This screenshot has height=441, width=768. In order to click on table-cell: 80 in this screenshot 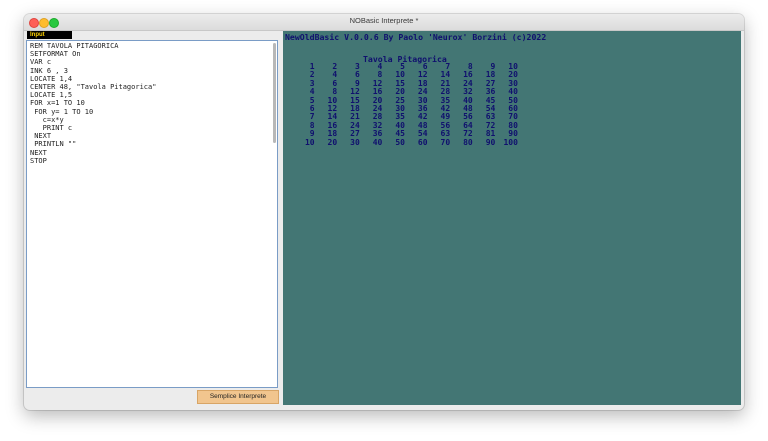, I will do `click(468, 142)`.